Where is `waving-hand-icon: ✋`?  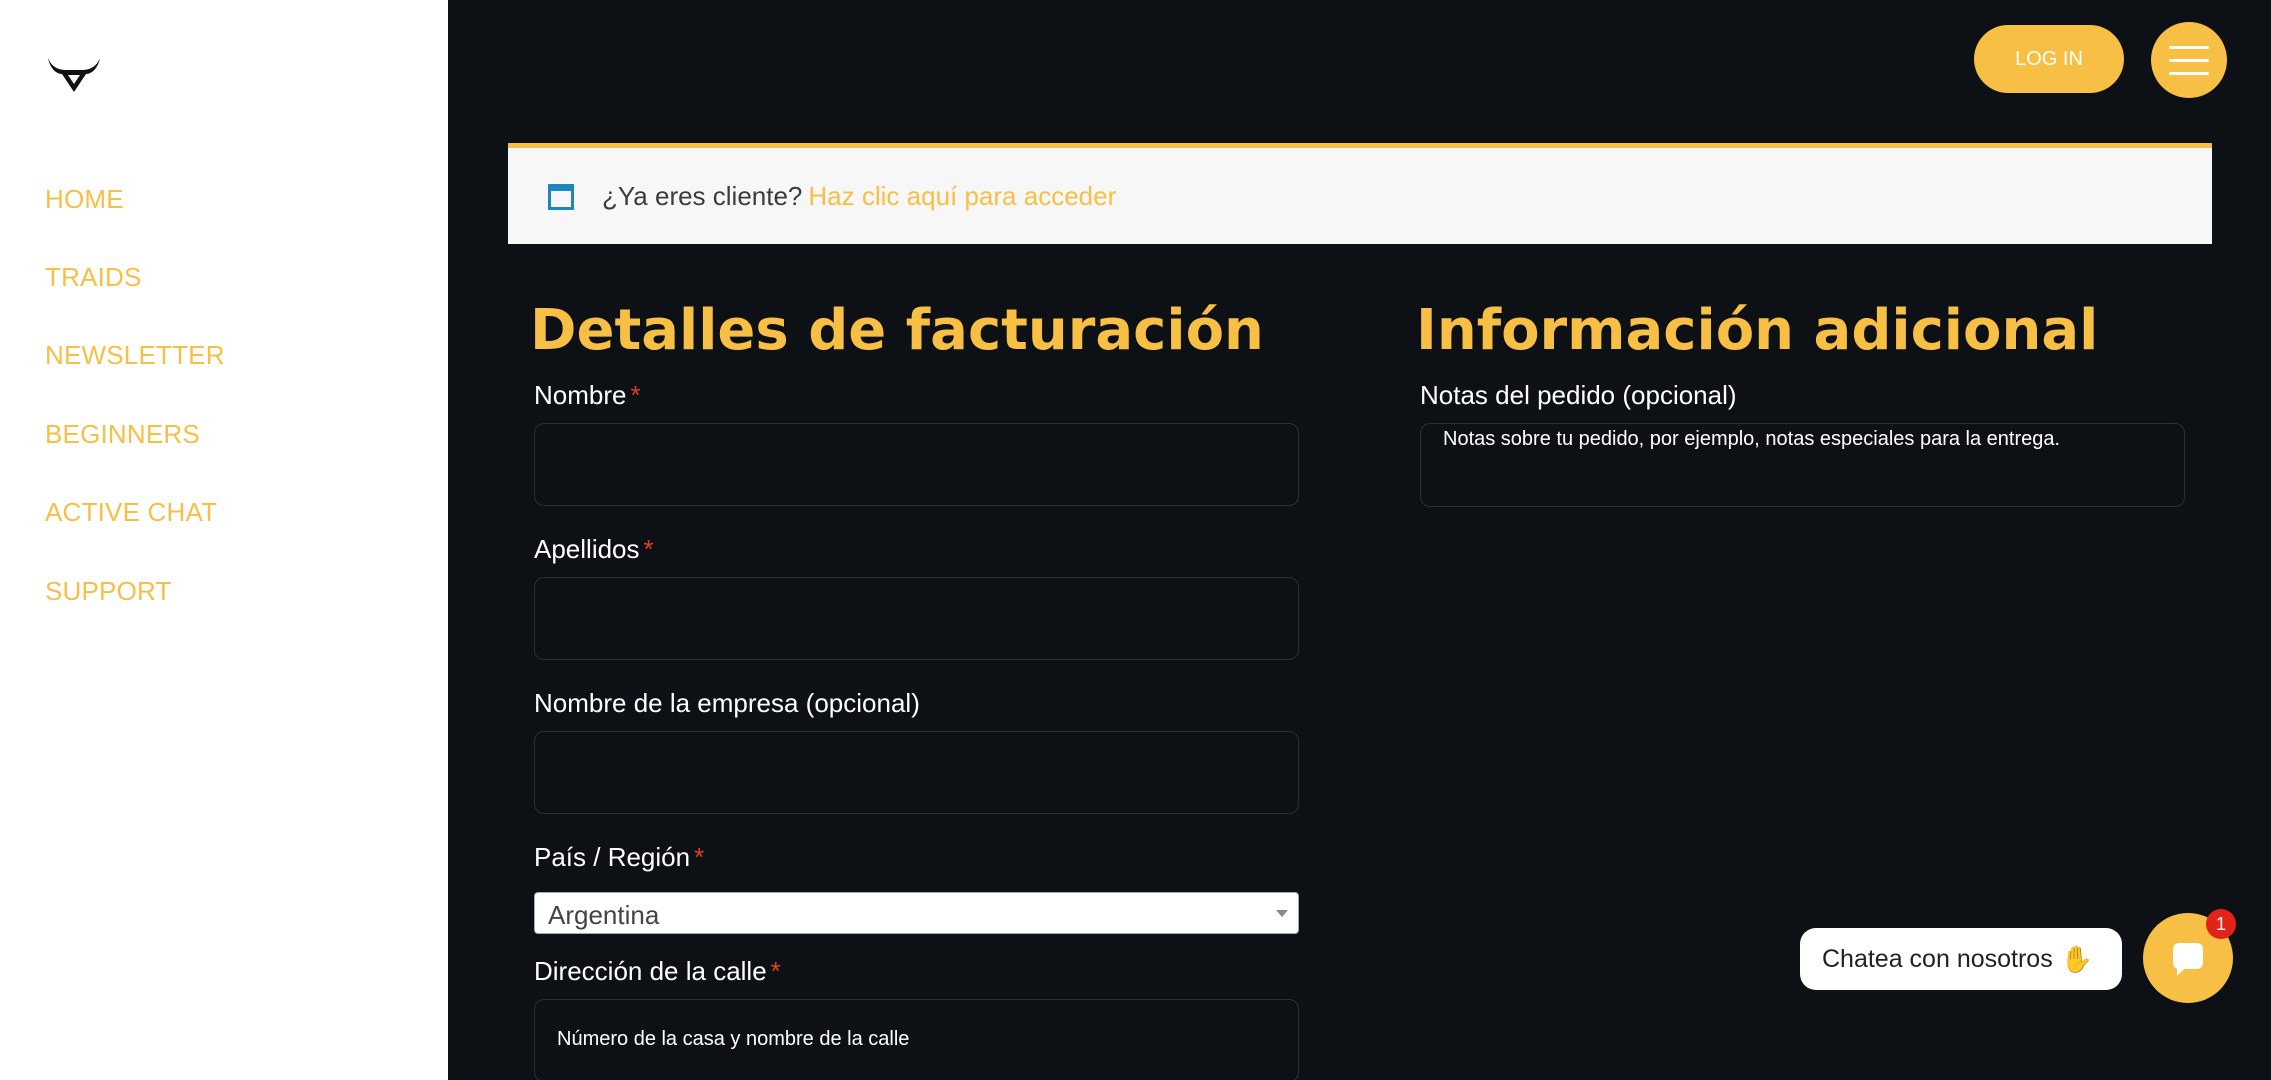
waving-hand-icon: ✋ is located at coordinates (2077, 958).